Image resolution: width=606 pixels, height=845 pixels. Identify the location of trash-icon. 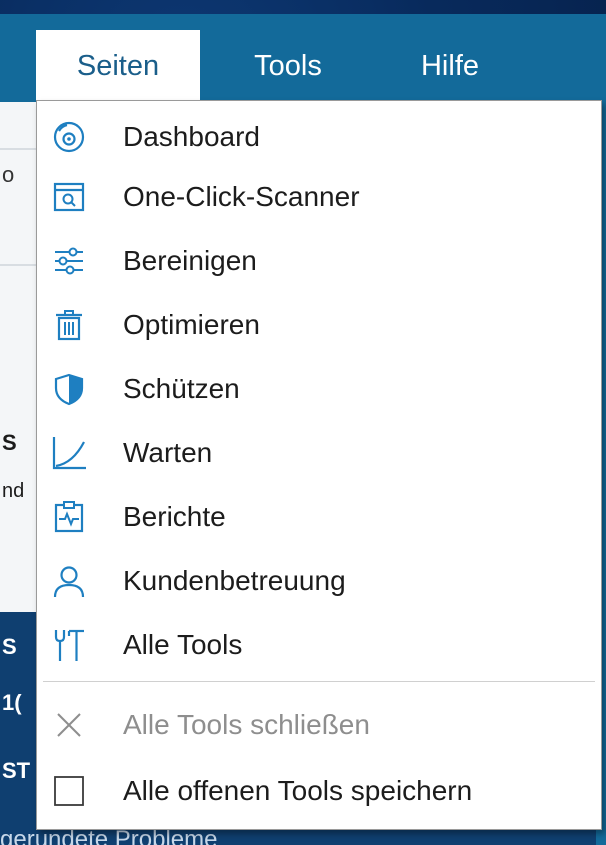
(69, 325).